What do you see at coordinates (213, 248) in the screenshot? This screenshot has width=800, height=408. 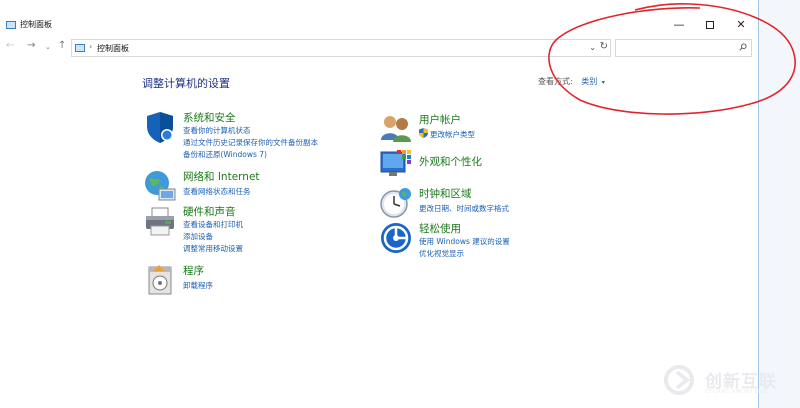 I see `link-mobility-settings: 调整常用移动设置` at bounding box center [213, 248].